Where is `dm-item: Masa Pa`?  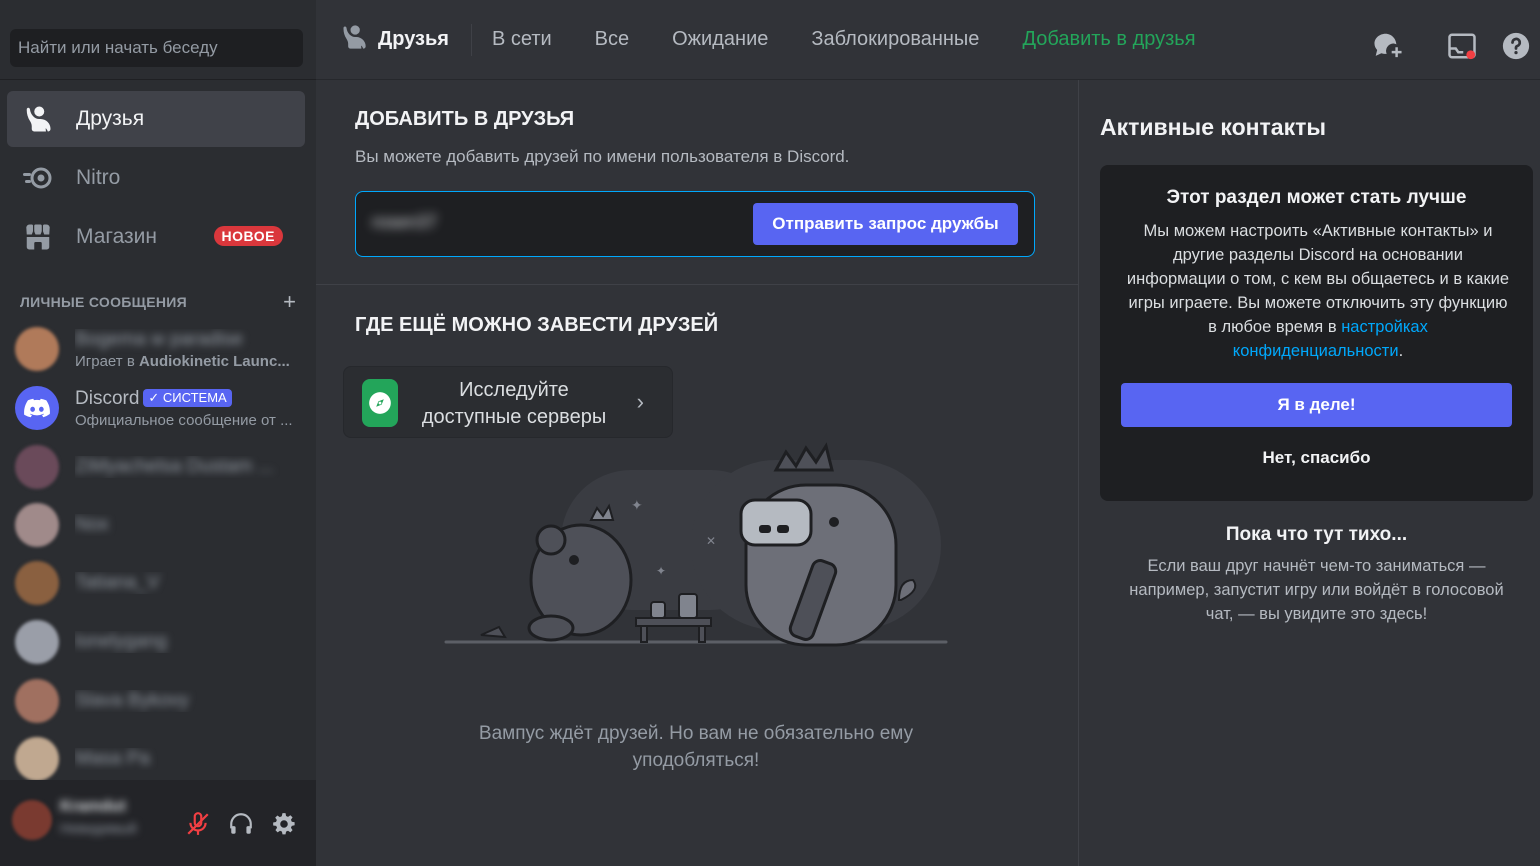
dm-item: Masa Pa is located at coordinates (156, 759).